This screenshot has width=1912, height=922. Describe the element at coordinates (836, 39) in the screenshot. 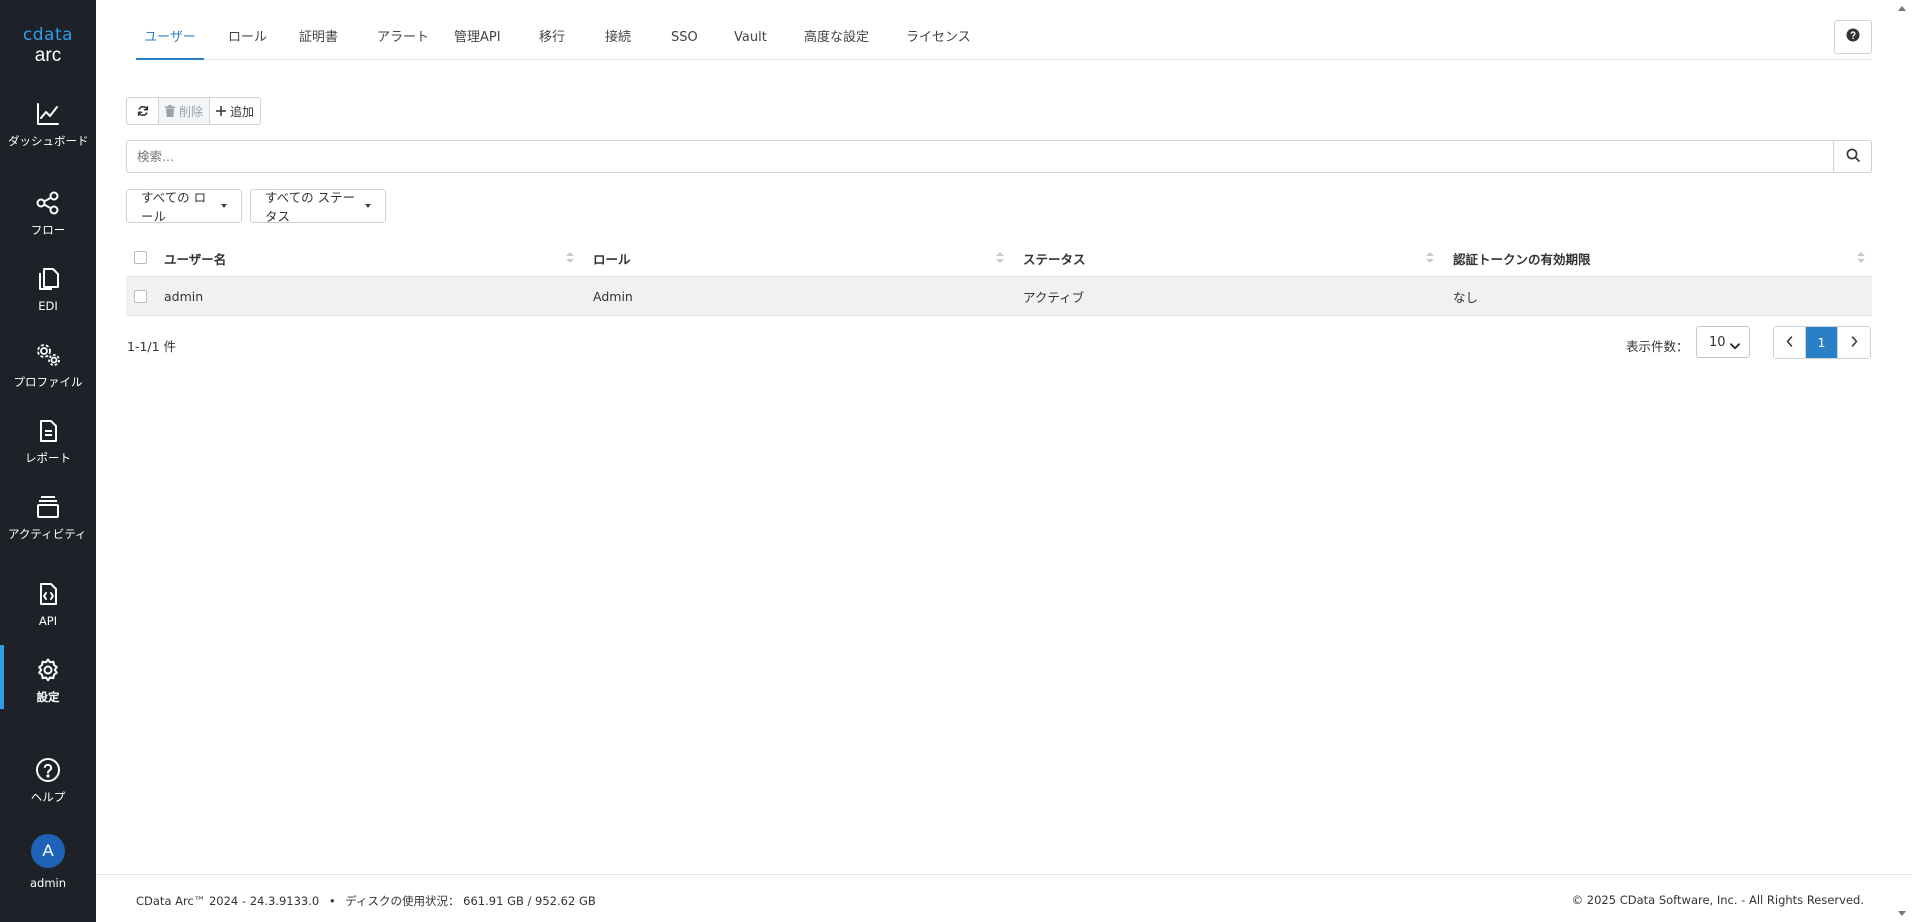

I see `tab-advanced: 高度な設定` at that location.